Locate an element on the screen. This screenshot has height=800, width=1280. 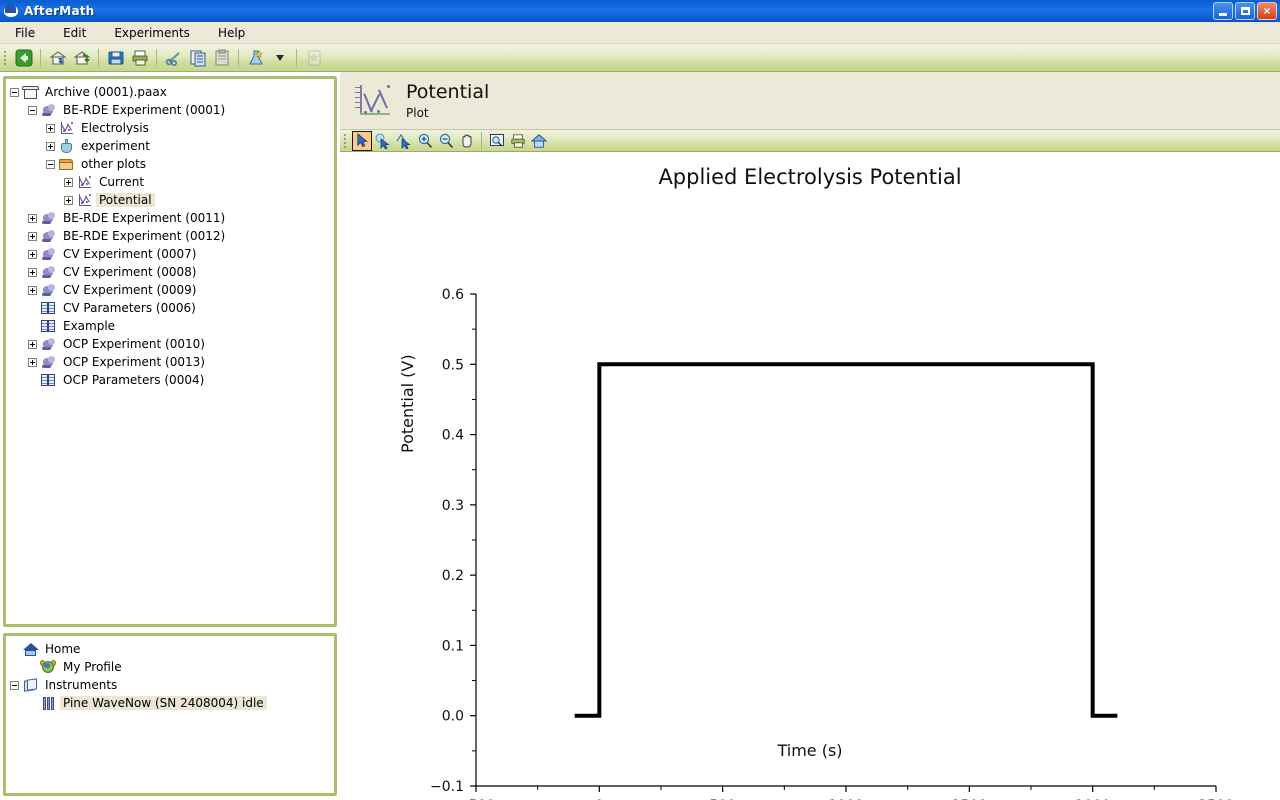
menu-item-edit: Edit is located at coordinates (74, 33).